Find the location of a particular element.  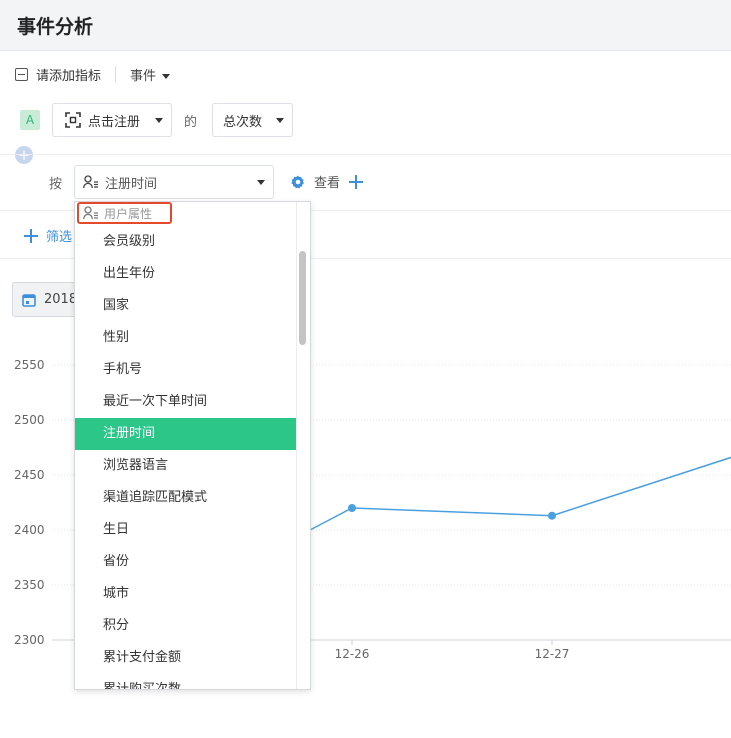

dropdown-group-label: 用户属性 is located at coordinates (128, 213).